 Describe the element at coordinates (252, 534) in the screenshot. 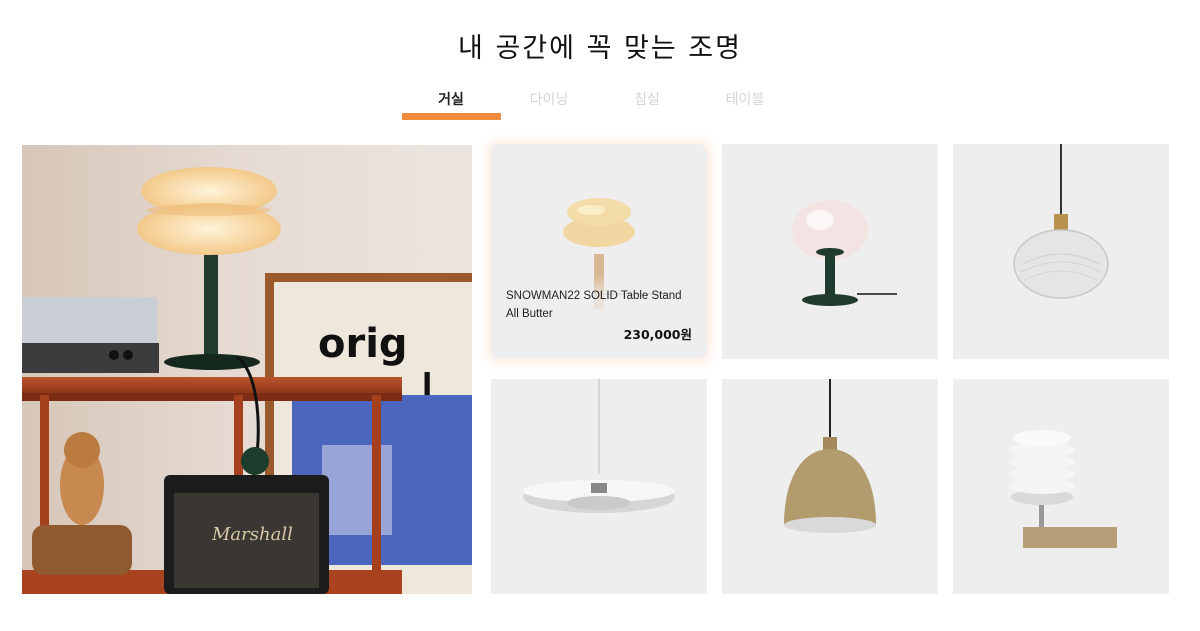

I see `svg-text: Marshall` at that location.